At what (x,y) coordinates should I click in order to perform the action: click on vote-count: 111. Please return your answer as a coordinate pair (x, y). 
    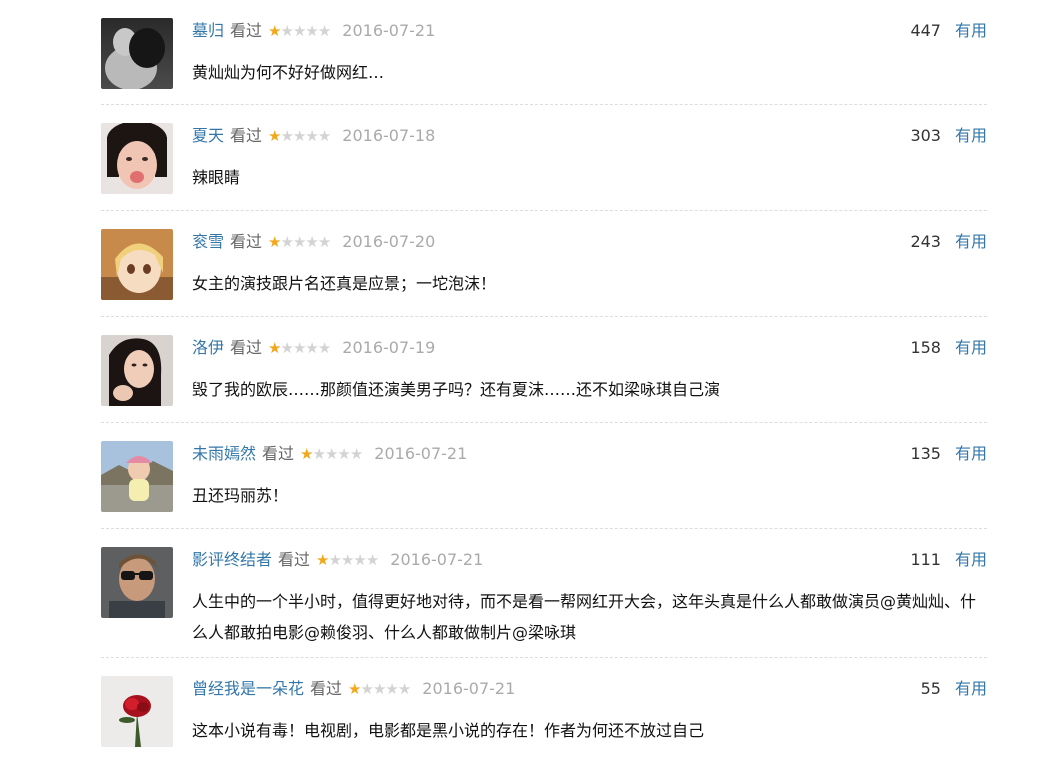
    Looking at the image, I should click on (925, 559).